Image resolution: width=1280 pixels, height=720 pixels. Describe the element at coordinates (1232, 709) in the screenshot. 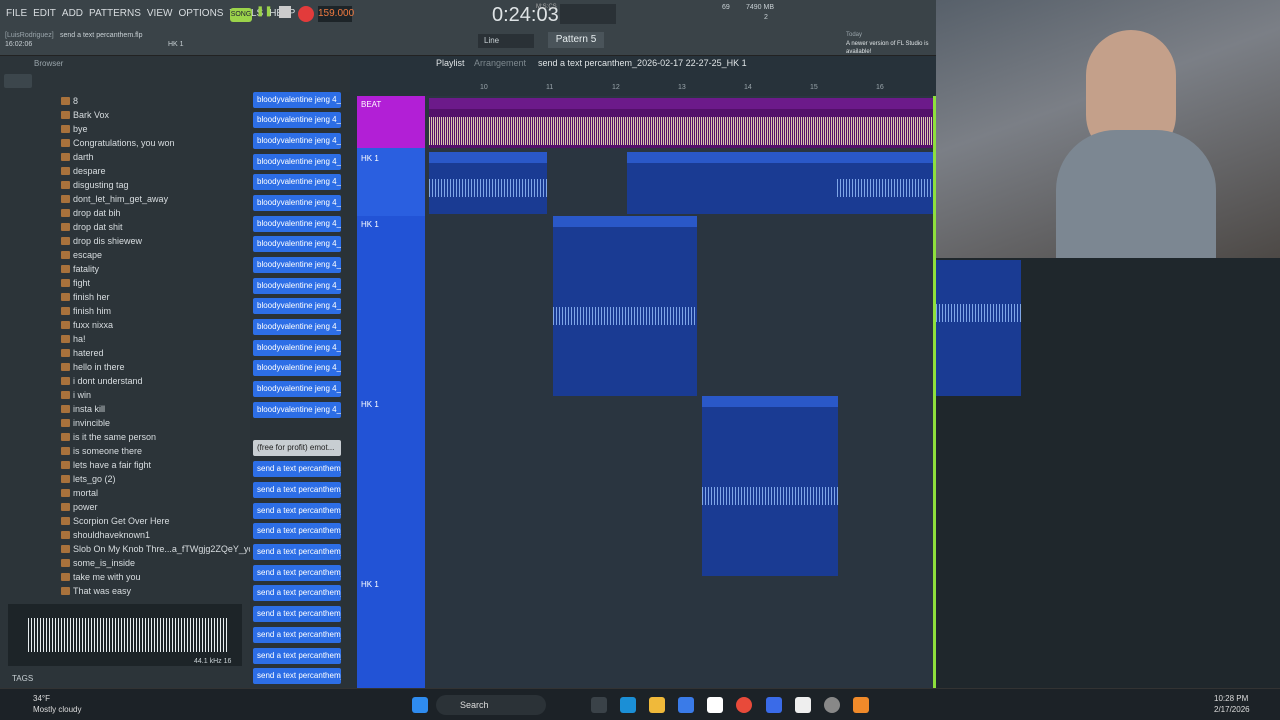

I see `clock-date: 2/17/2026` at that location.